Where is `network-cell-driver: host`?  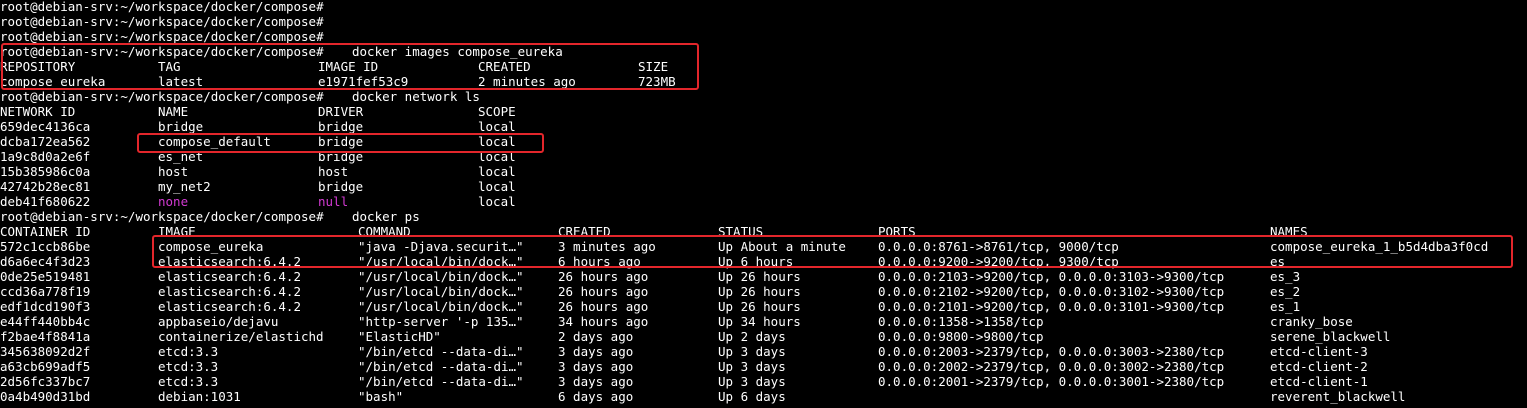
network-cell-driver: host is located at coordinates (333, 171).